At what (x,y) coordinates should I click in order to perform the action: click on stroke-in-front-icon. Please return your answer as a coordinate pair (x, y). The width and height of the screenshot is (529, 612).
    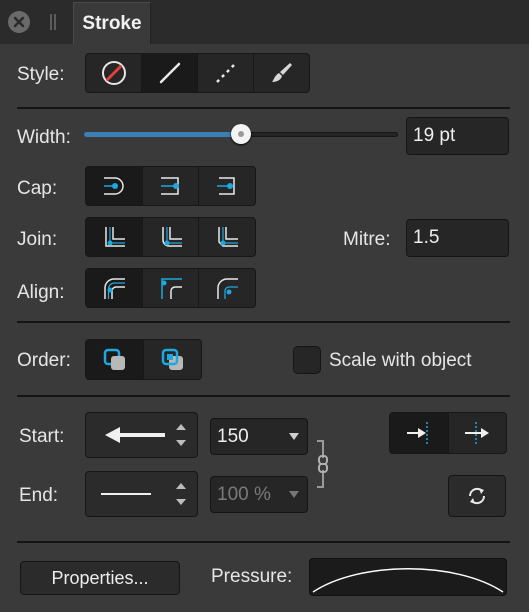
    Looking at the image, I should click on (172, 359).